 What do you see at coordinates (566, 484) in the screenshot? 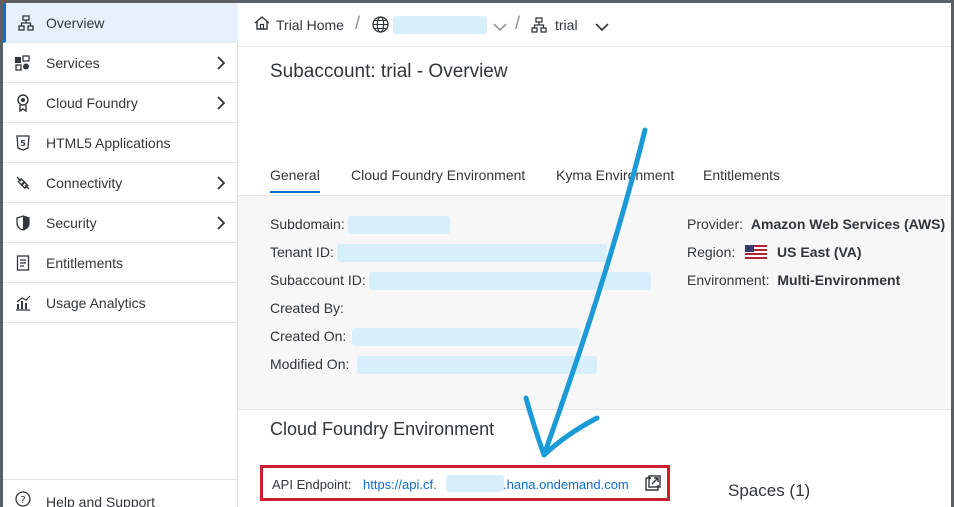
I see `api-endpoint-link-suffix: .hana.ondemand.com` at bounding box center [566, 484].